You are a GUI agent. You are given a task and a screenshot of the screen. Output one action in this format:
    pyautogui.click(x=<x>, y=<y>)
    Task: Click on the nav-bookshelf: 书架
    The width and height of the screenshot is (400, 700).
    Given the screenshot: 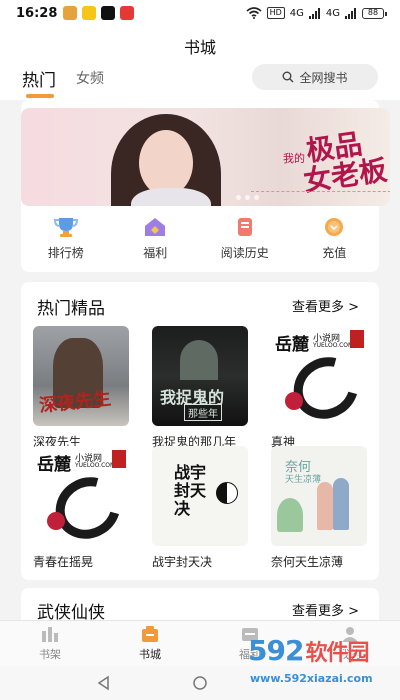 What is the action you would take?
    pyautogui.click(x=50, y=643)
    